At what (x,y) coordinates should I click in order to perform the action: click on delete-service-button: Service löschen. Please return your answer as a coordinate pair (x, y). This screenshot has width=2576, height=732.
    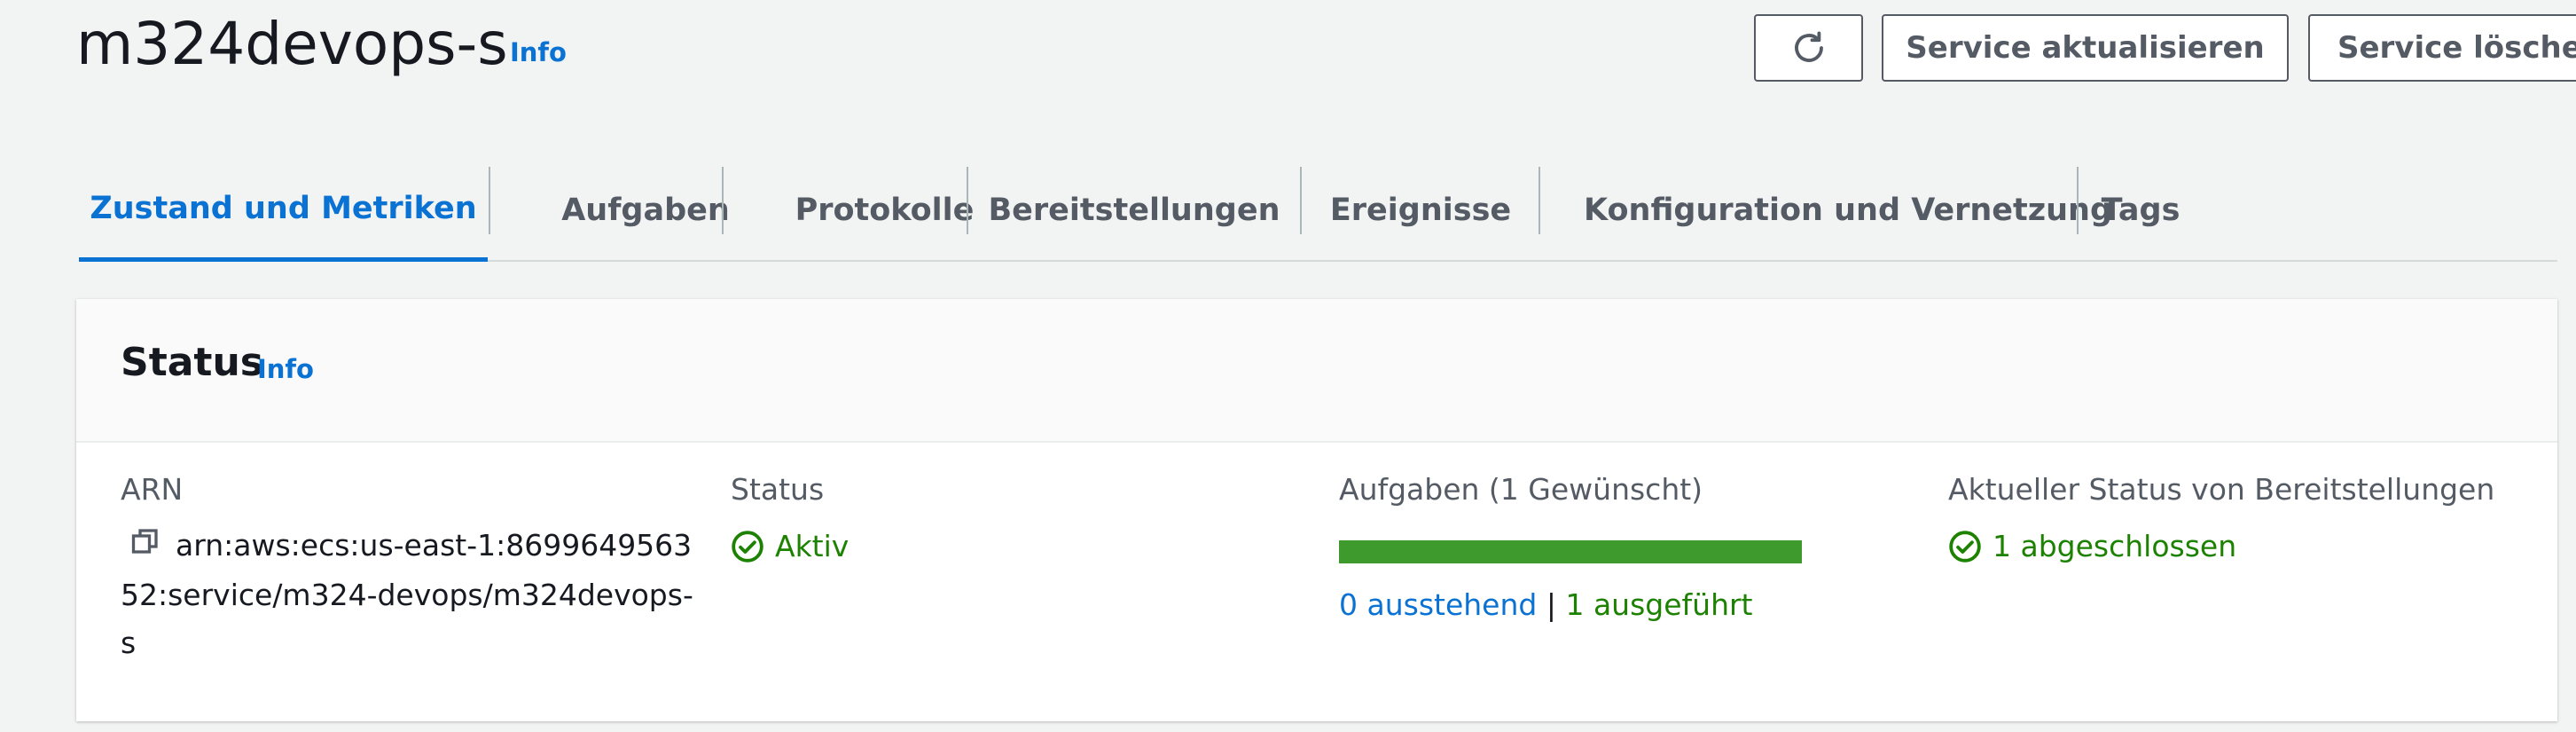
    Looking at the image, I should click on (2442, 48).